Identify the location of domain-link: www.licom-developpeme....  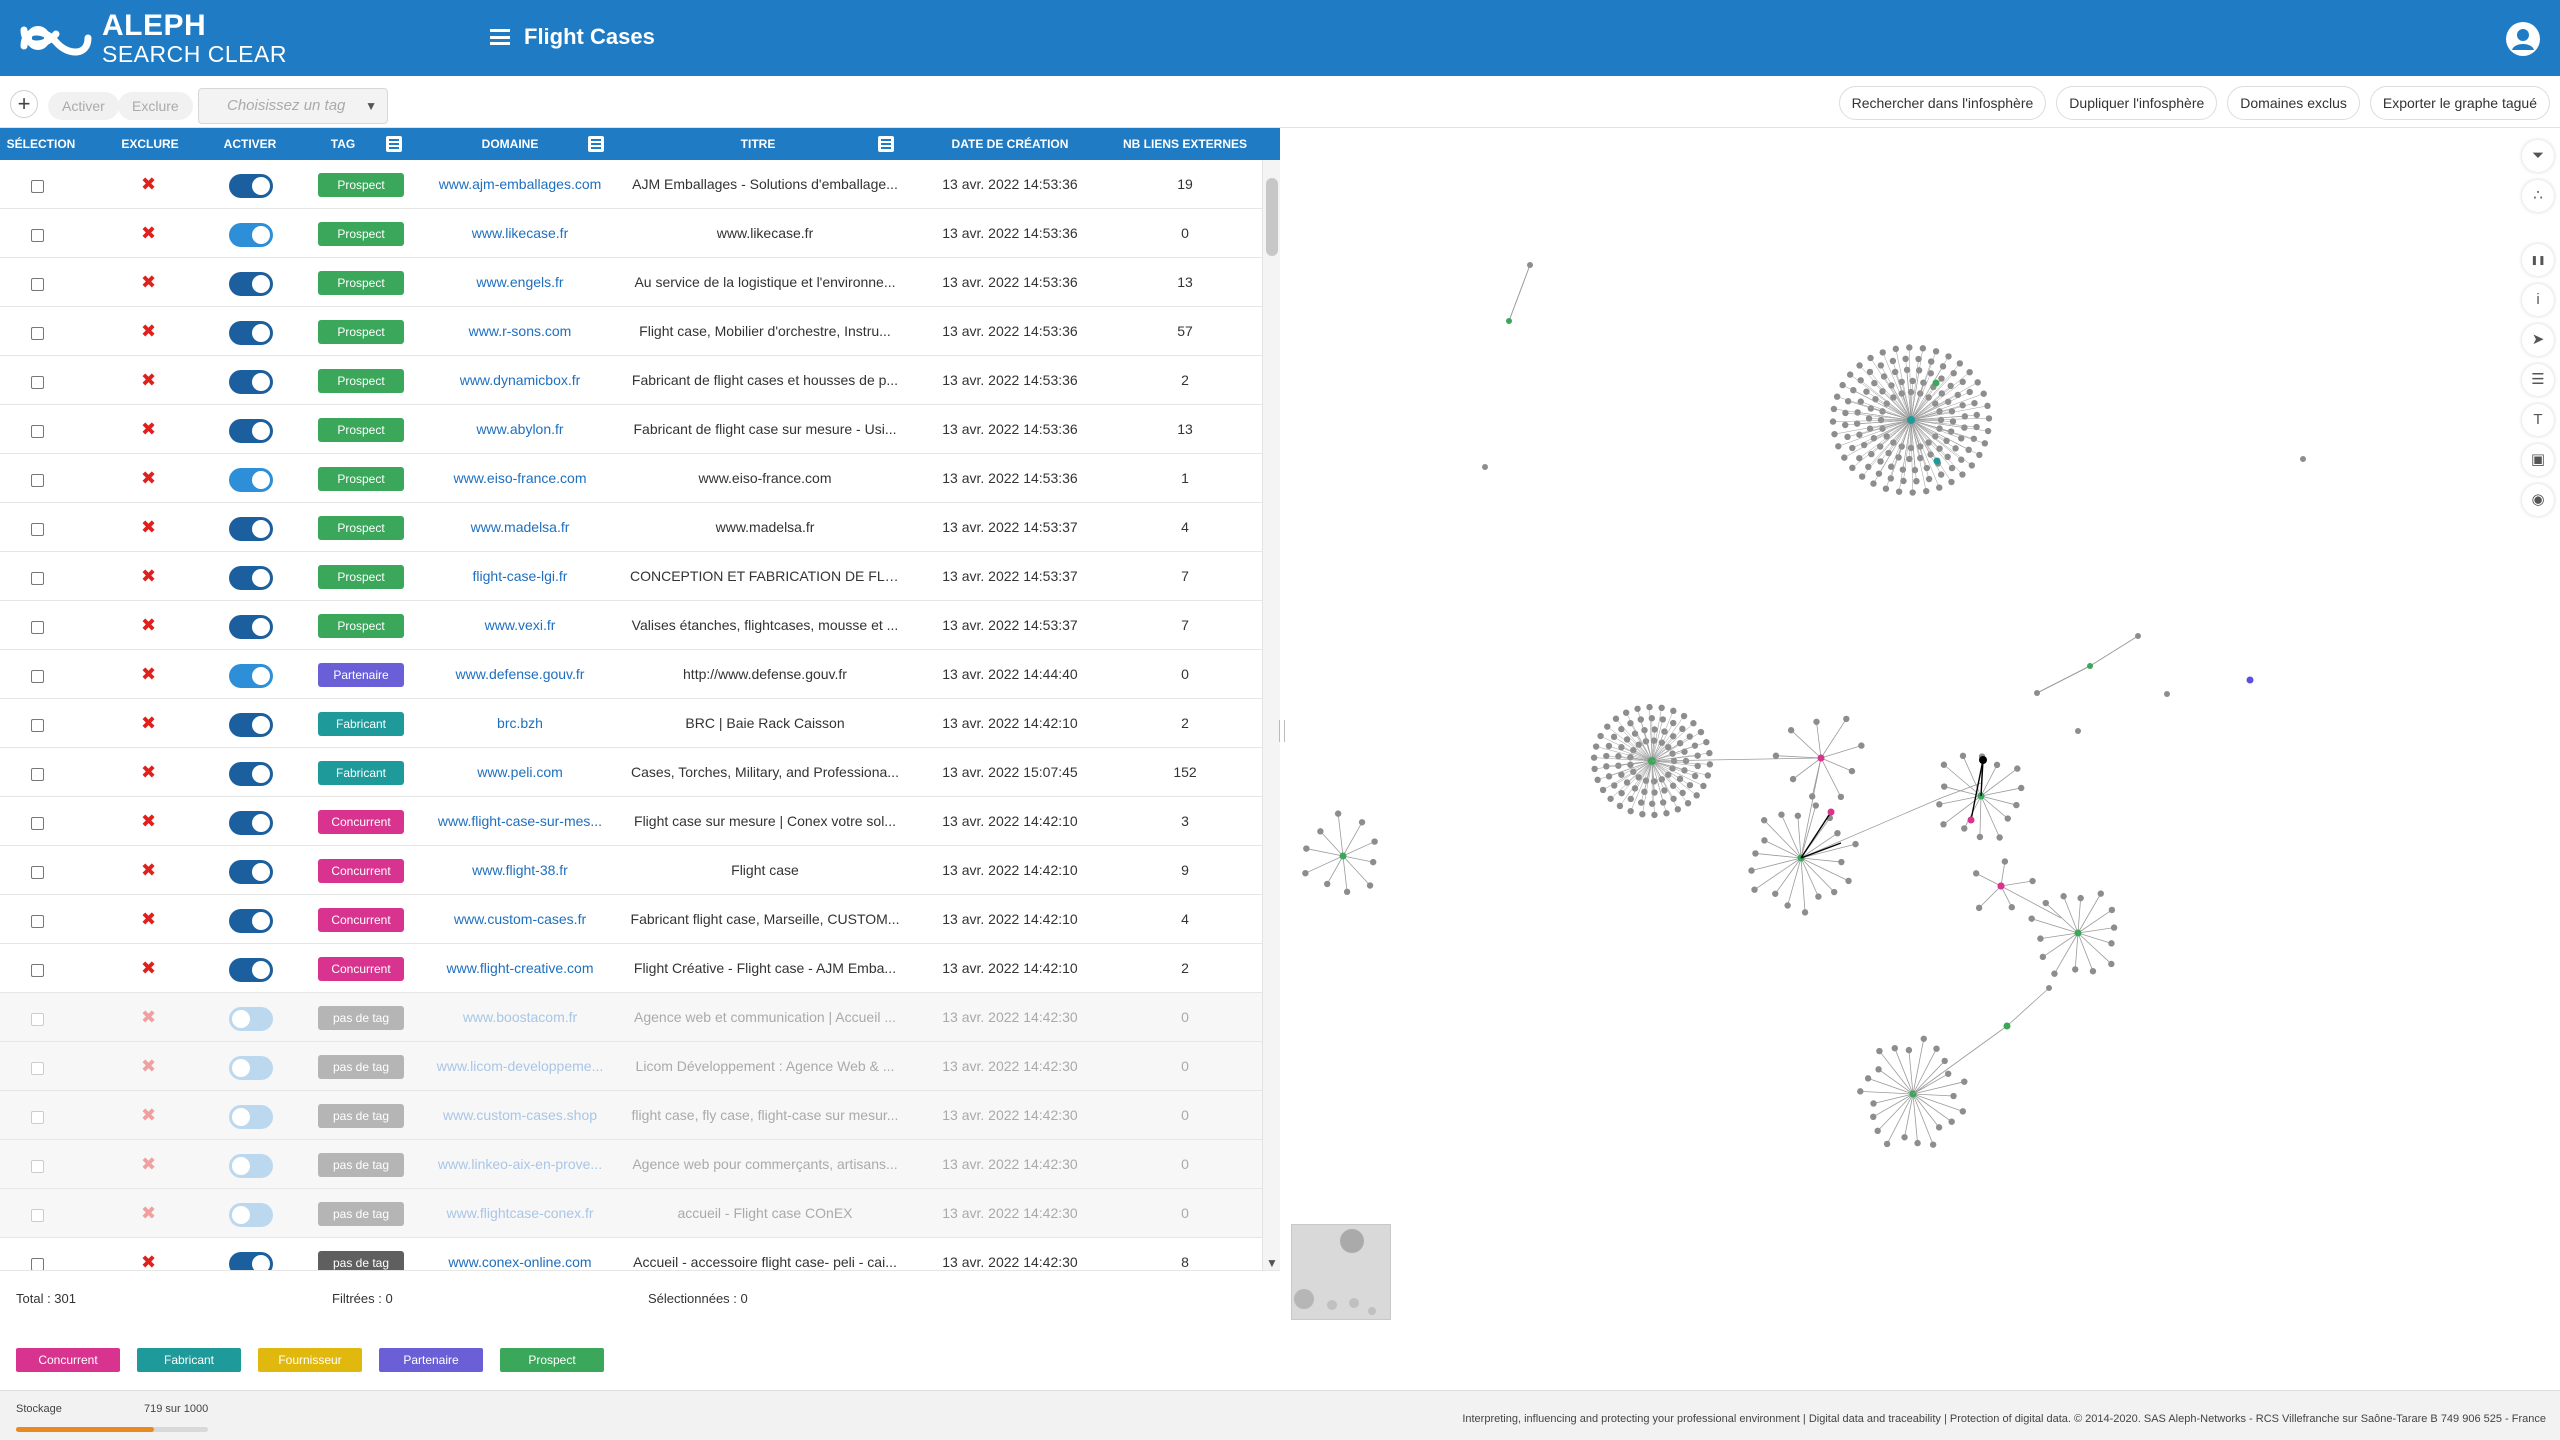
(520, 1066).